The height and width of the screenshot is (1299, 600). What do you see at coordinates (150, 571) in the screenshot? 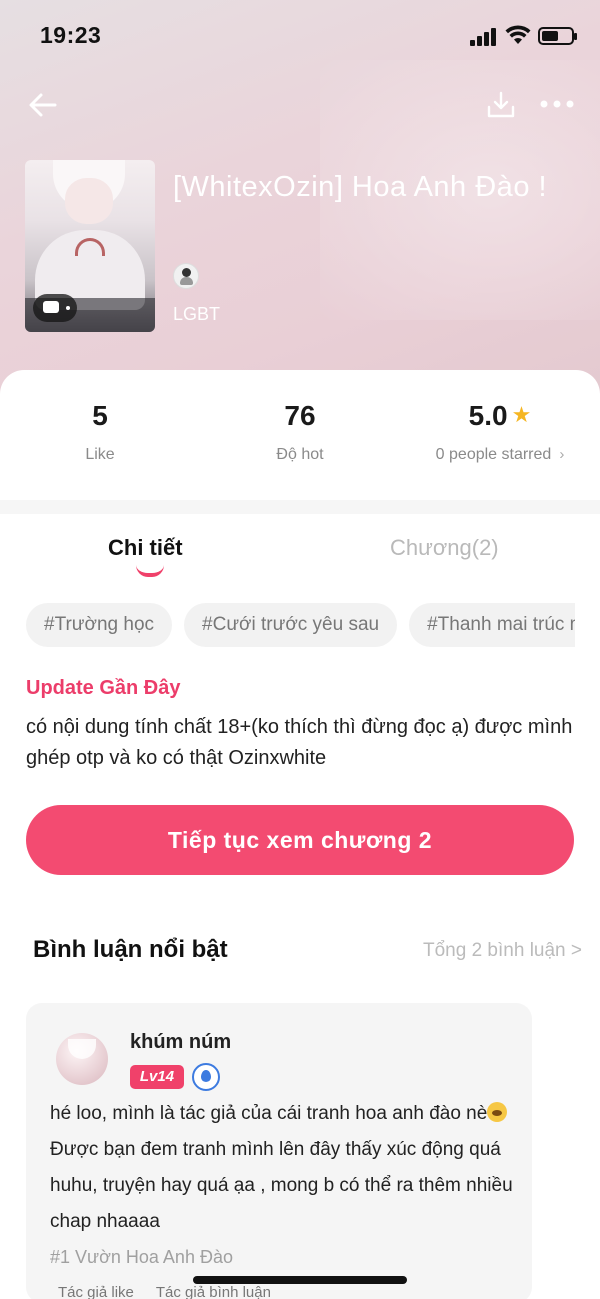
I see `active-tab-indicator` at bounding box center [150, 571].